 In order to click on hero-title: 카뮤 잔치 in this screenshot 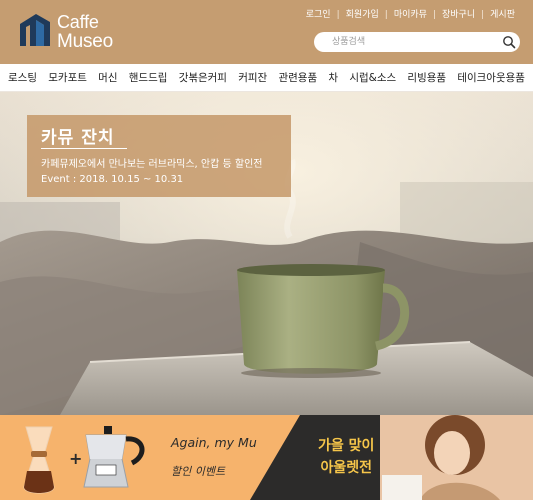, I will do `click(78, 138)`.